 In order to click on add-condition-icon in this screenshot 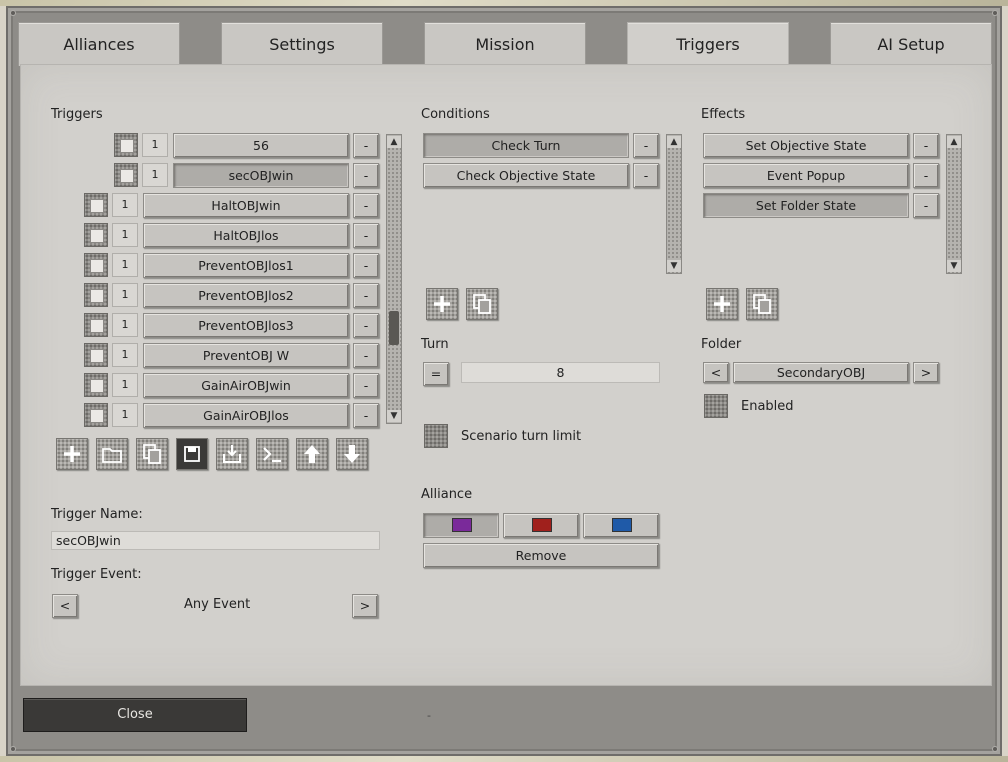, I will do `click(442, 304)`.